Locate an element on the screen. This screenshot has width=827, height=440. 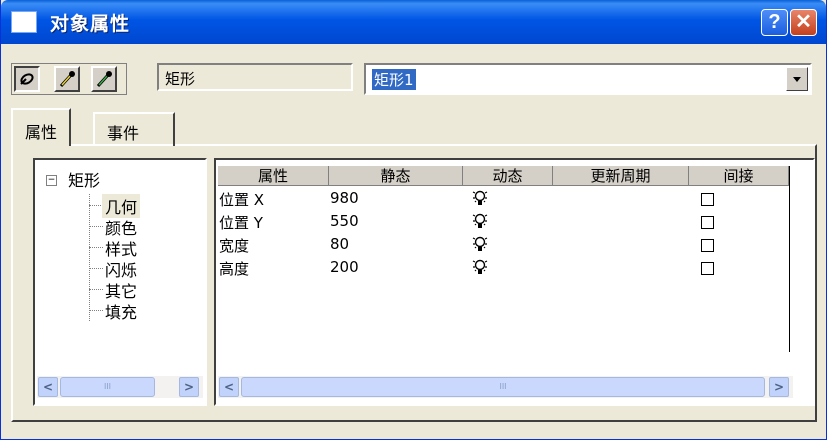
object-name-combo: 矩形1 is located at coordinates (588, 79).